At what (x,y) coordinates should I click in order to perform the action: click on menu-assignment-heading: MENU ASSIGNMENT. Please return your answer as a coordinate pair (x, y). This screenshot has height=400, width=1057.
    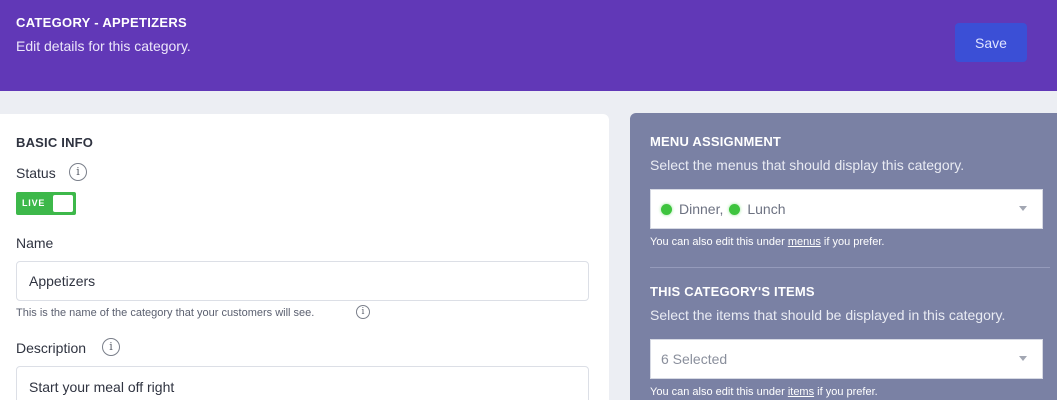
    Looking at the image, I should click on (716, 141).